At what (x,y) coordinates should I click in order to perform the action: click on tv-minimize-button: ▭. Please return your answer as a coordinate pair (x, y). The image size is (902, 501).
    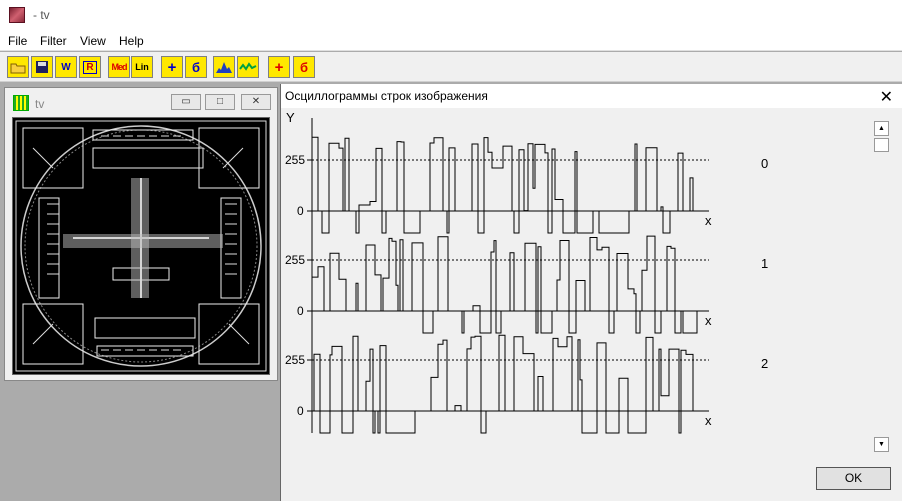
    Looking at the image, I should click on (186, 102).